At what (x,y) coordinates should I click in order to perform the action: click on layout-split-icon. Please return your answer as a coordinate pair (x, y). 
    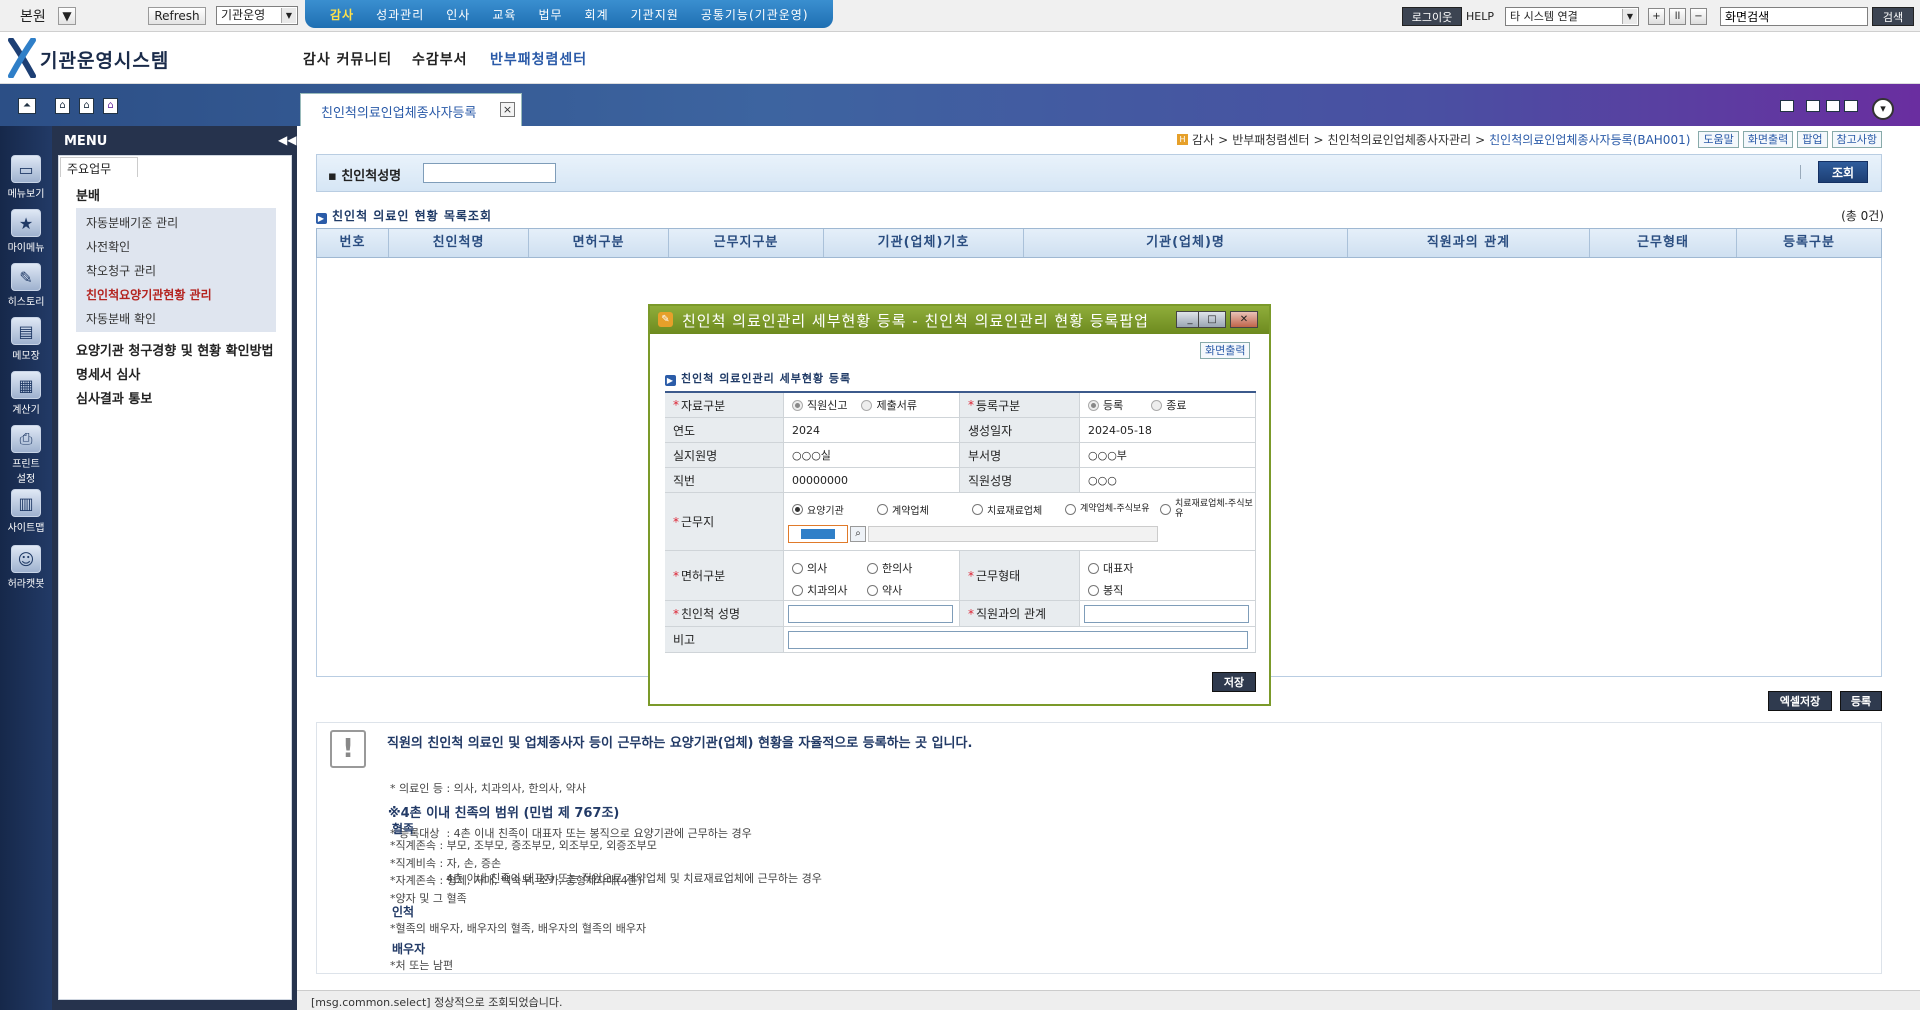
    Looking at the image, I should click on (1813, 106).